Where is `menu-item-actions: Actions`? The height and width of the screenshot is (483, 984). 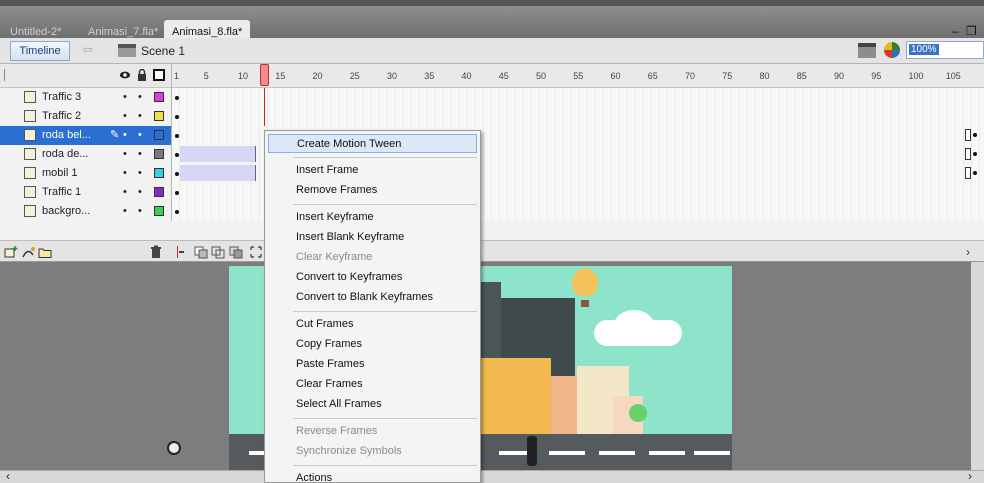 menu-item-actions: Actions is located at coordinates (372, 476).